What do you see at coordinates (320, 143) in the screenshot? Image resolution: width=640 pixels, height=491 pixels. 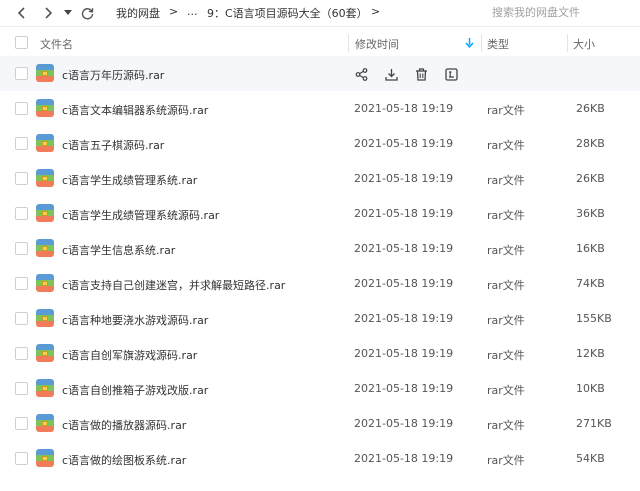 I see `table-row: c语言五子棋源码.rar 2021-05-18 19:19 rar文件 28KB` at bounding box center [320, 143].